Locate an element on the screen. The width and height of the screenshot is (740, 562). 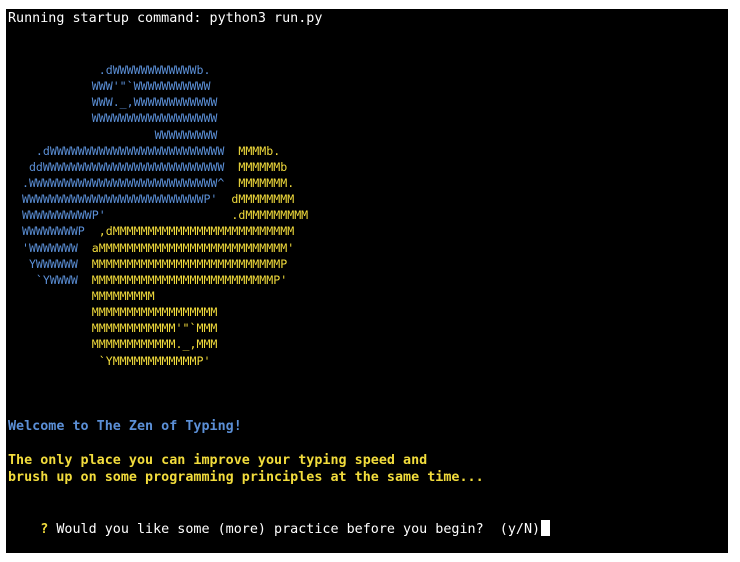
logo-segment-blue: WWW'"`WWWWWWWWWWW is located at coordinates (109, 86).